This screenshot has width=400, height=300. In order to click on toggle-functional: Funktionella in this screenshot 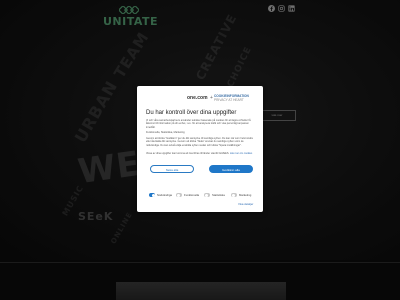, I will do `click(189, 195)`.